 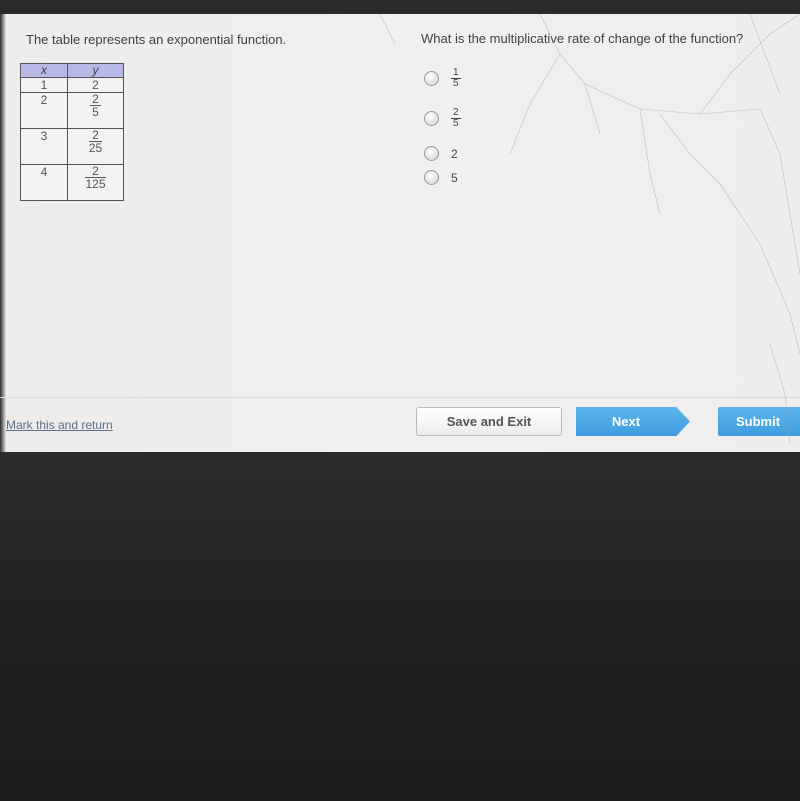 I want to click on table-row: 3 2 25, so click(x=72, y=146).